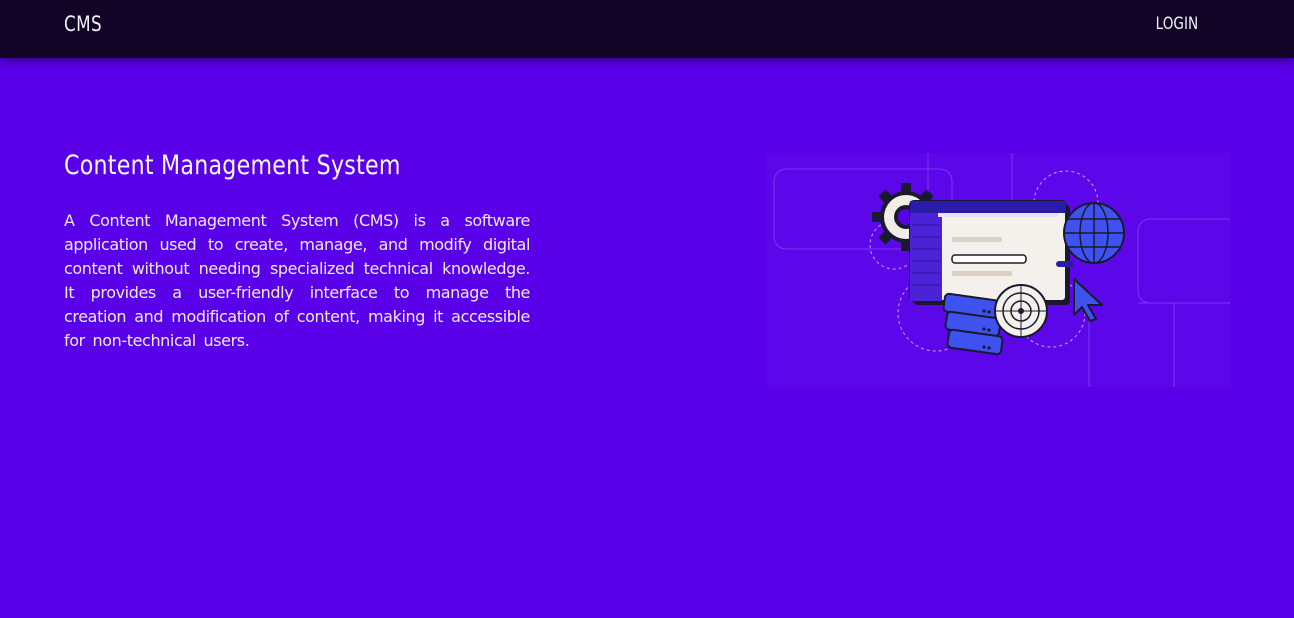 The height and width of the screenshot is (618, 1294). What do you see at coordinates (1021, 311) in the screenshot?
I see `target-icon` at bounding box center [1021, 311].